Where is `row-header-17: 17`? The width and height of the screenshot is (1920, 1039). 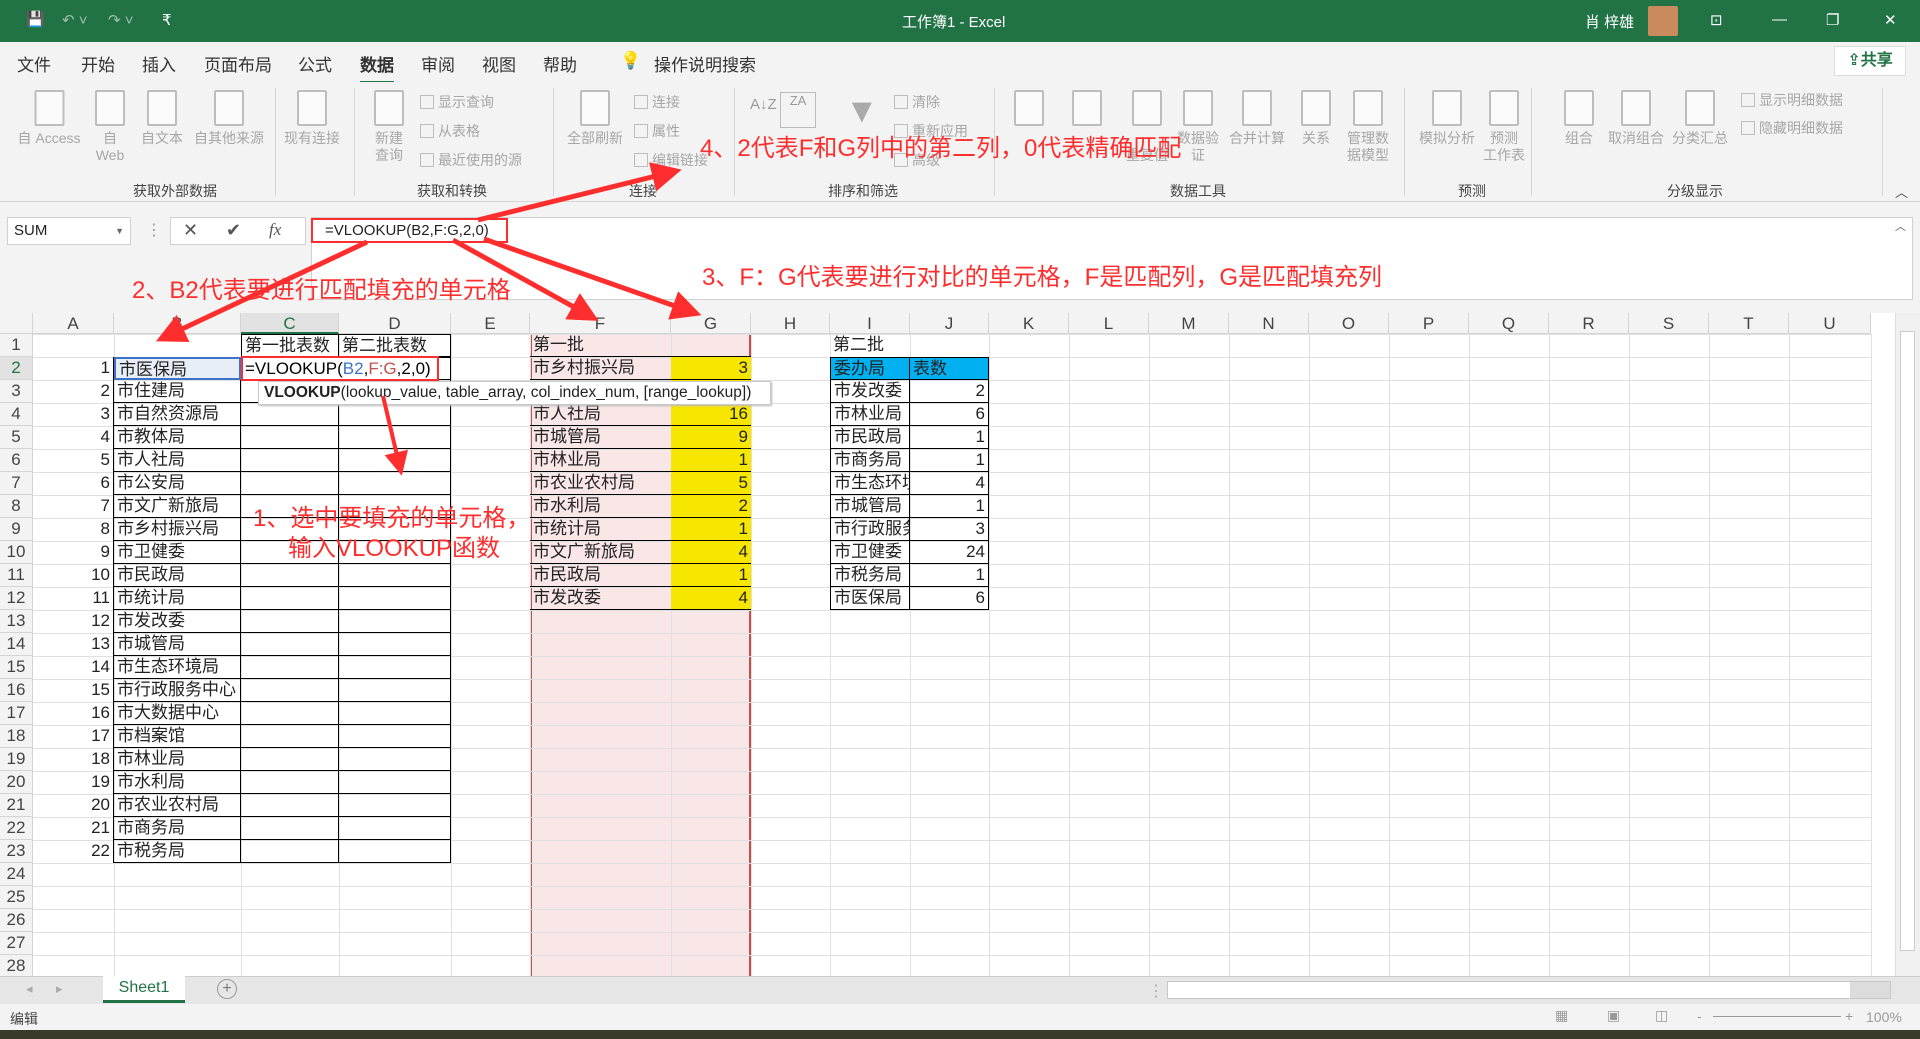
row-header-17: 17 is located at coordinates (16, 713).